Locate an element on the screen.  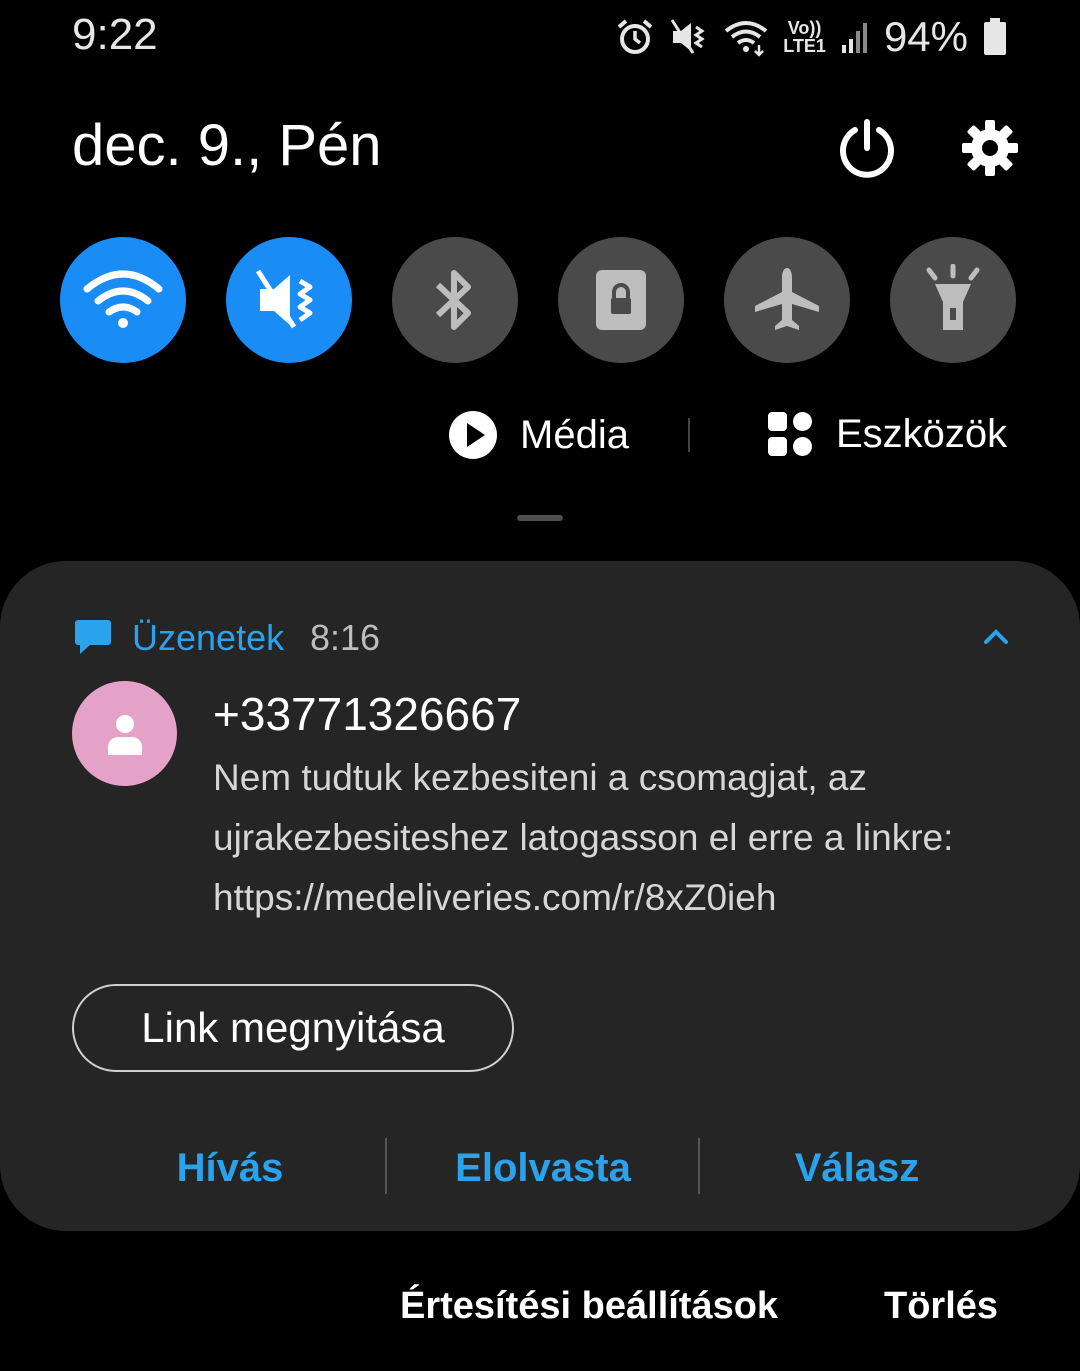
avatar is located at coordinates (124, 733).